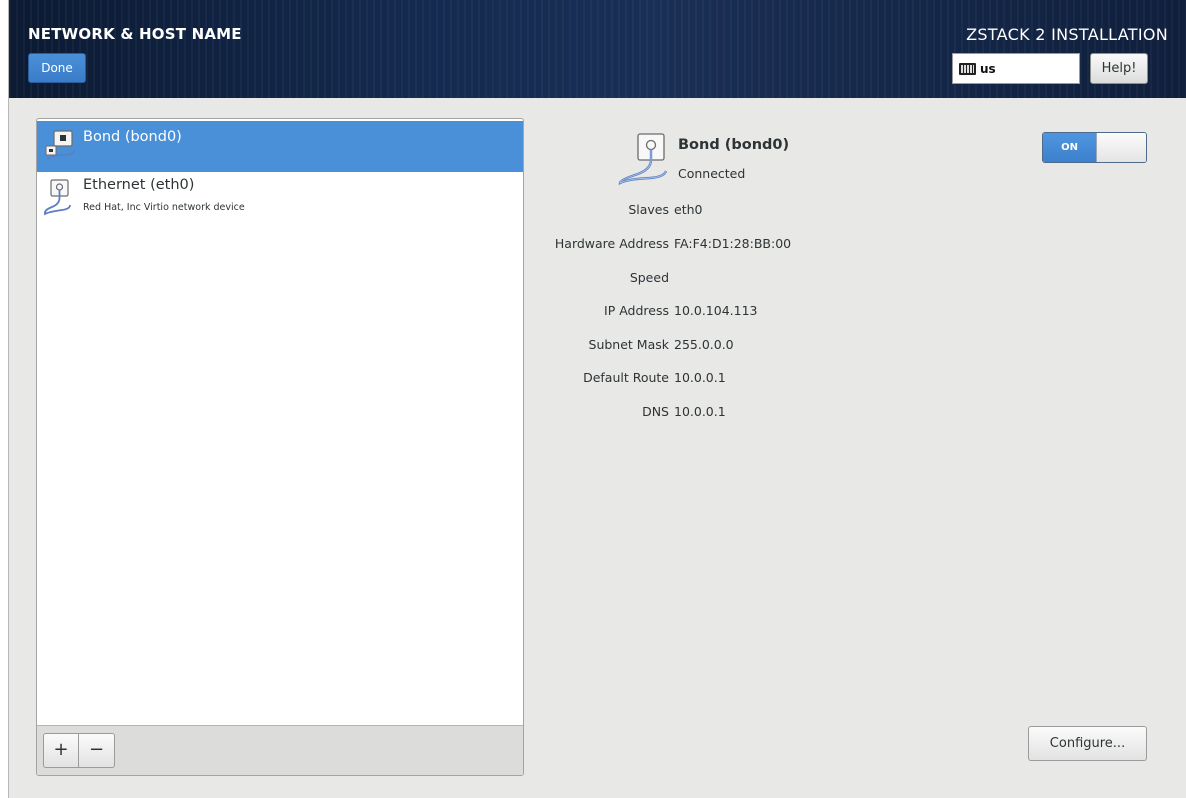 The height and width of the screenshot is (798, 1186). I want to click on remove-device-button: −, so click(97, 750).